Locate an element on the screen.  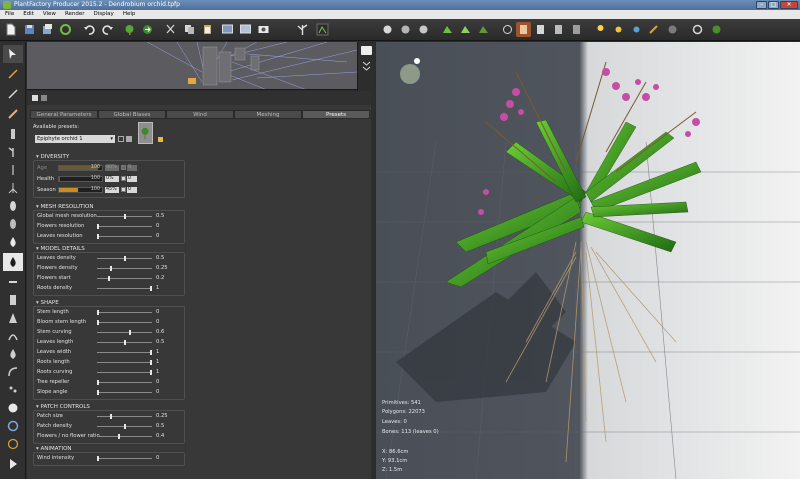
new-file-icon is located at coordinates (10, 29).